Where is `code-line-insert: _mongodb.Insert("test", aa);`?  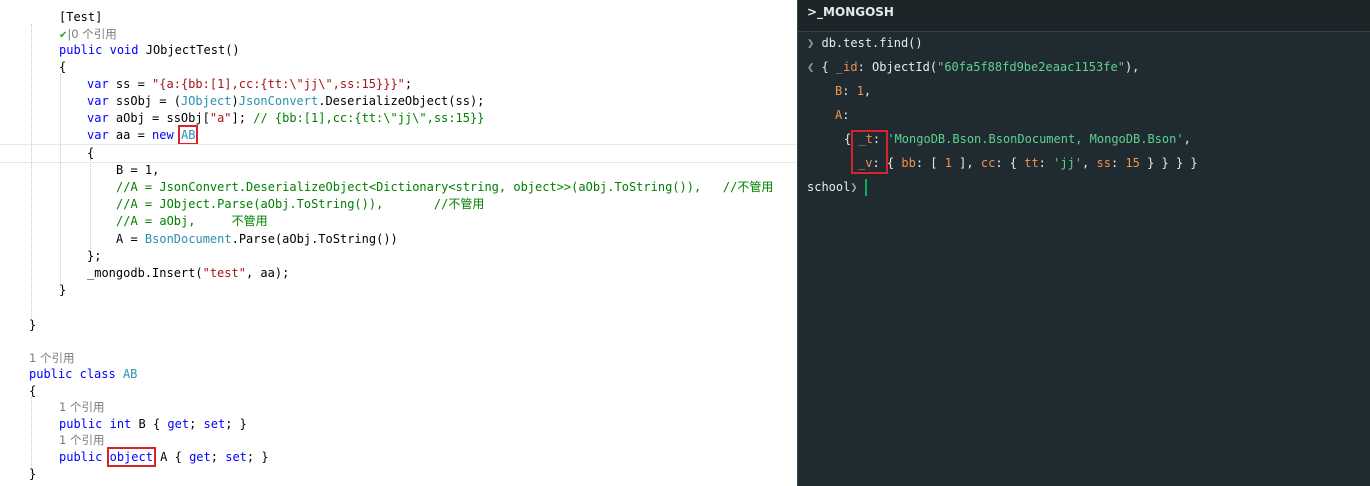
code-line-insert: _mongodb.Insert("test", aa); is located at coordinates (188, 273).